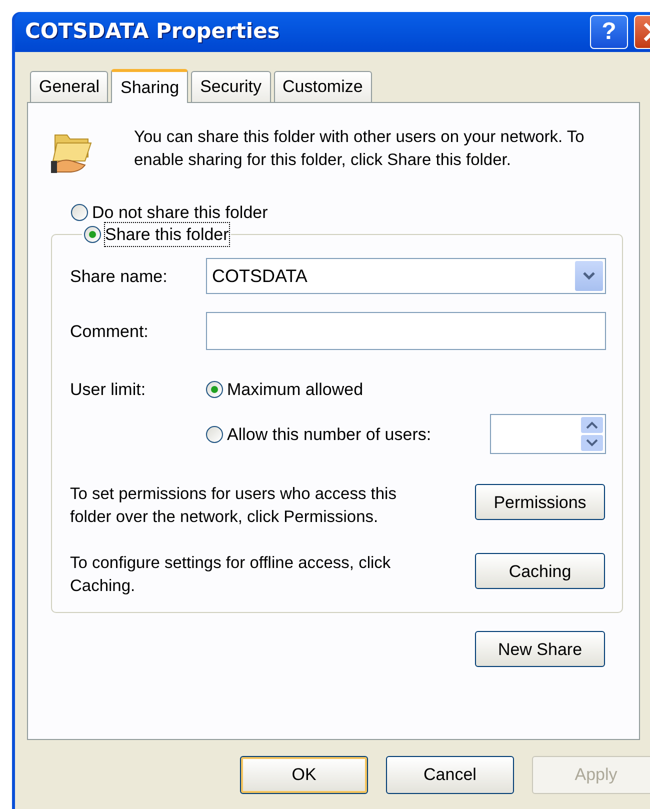  Describe the element at coordinates (360, 149) in the screenshot. I see `sharing-description: You can share this folder with other users on your network. To enable sharing for this folder, click Share this folder.` at that location.